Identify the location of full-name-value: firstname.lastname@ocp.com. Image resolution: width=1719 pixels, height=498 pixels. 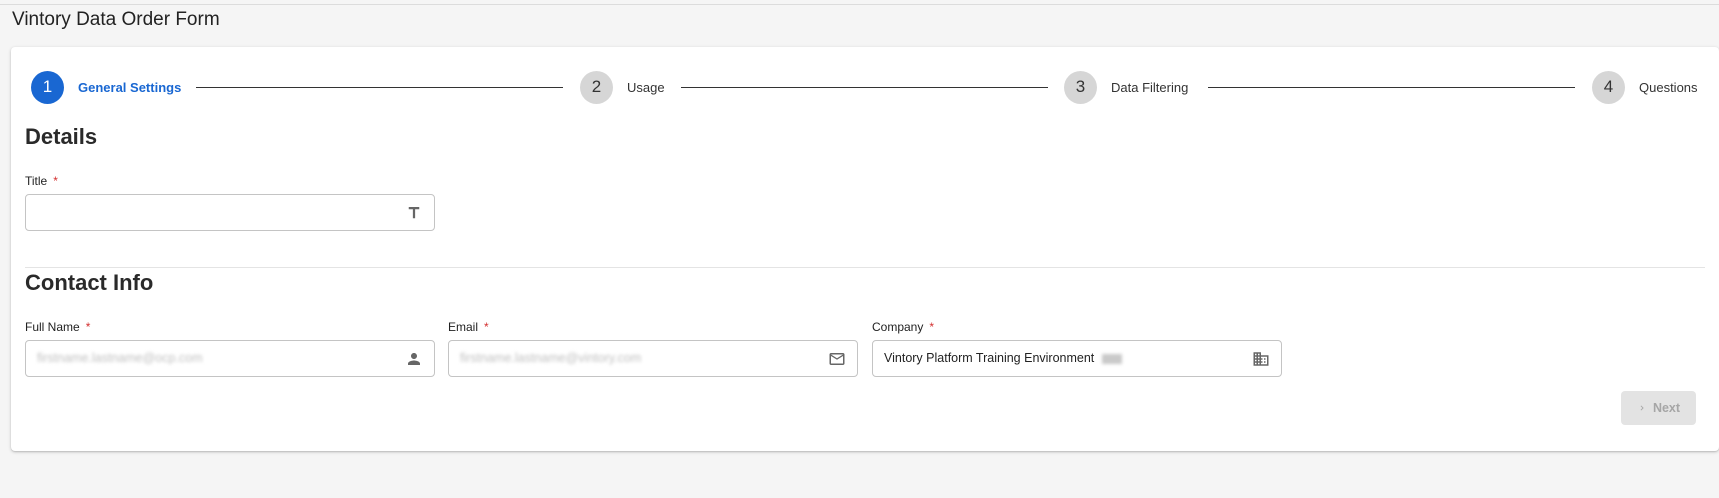
(120, 358).